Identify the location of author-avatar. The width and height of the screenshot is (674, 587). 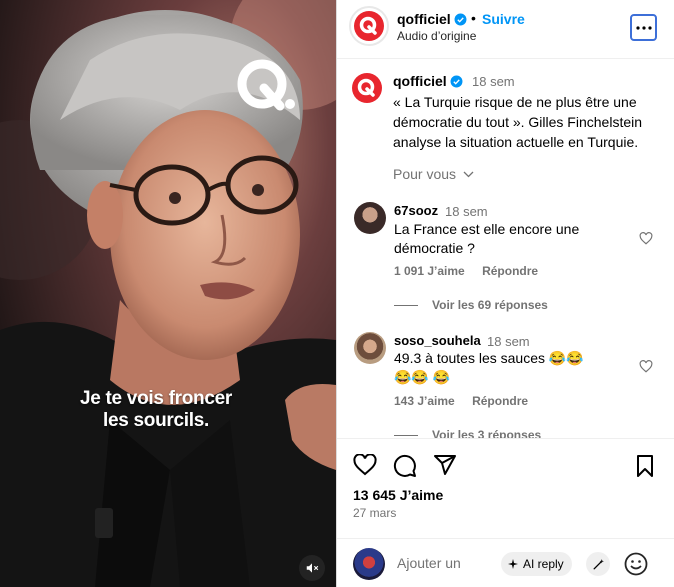
(369, 26).